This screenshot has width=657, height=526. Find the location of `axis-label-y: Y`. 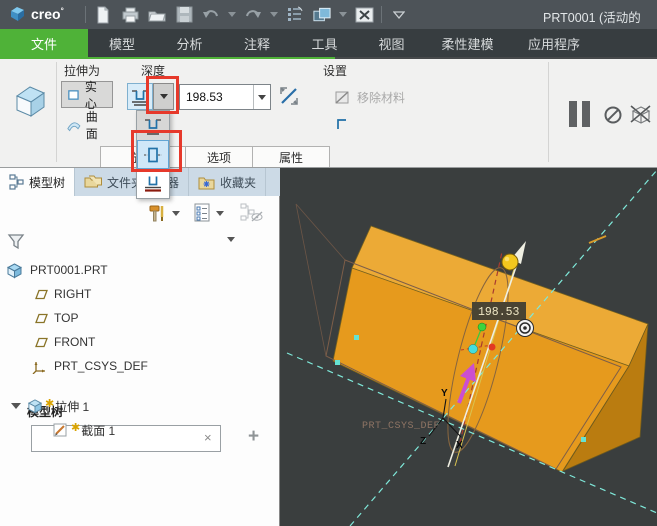

axis-label-y: Y is located at coordinates (444, 393).